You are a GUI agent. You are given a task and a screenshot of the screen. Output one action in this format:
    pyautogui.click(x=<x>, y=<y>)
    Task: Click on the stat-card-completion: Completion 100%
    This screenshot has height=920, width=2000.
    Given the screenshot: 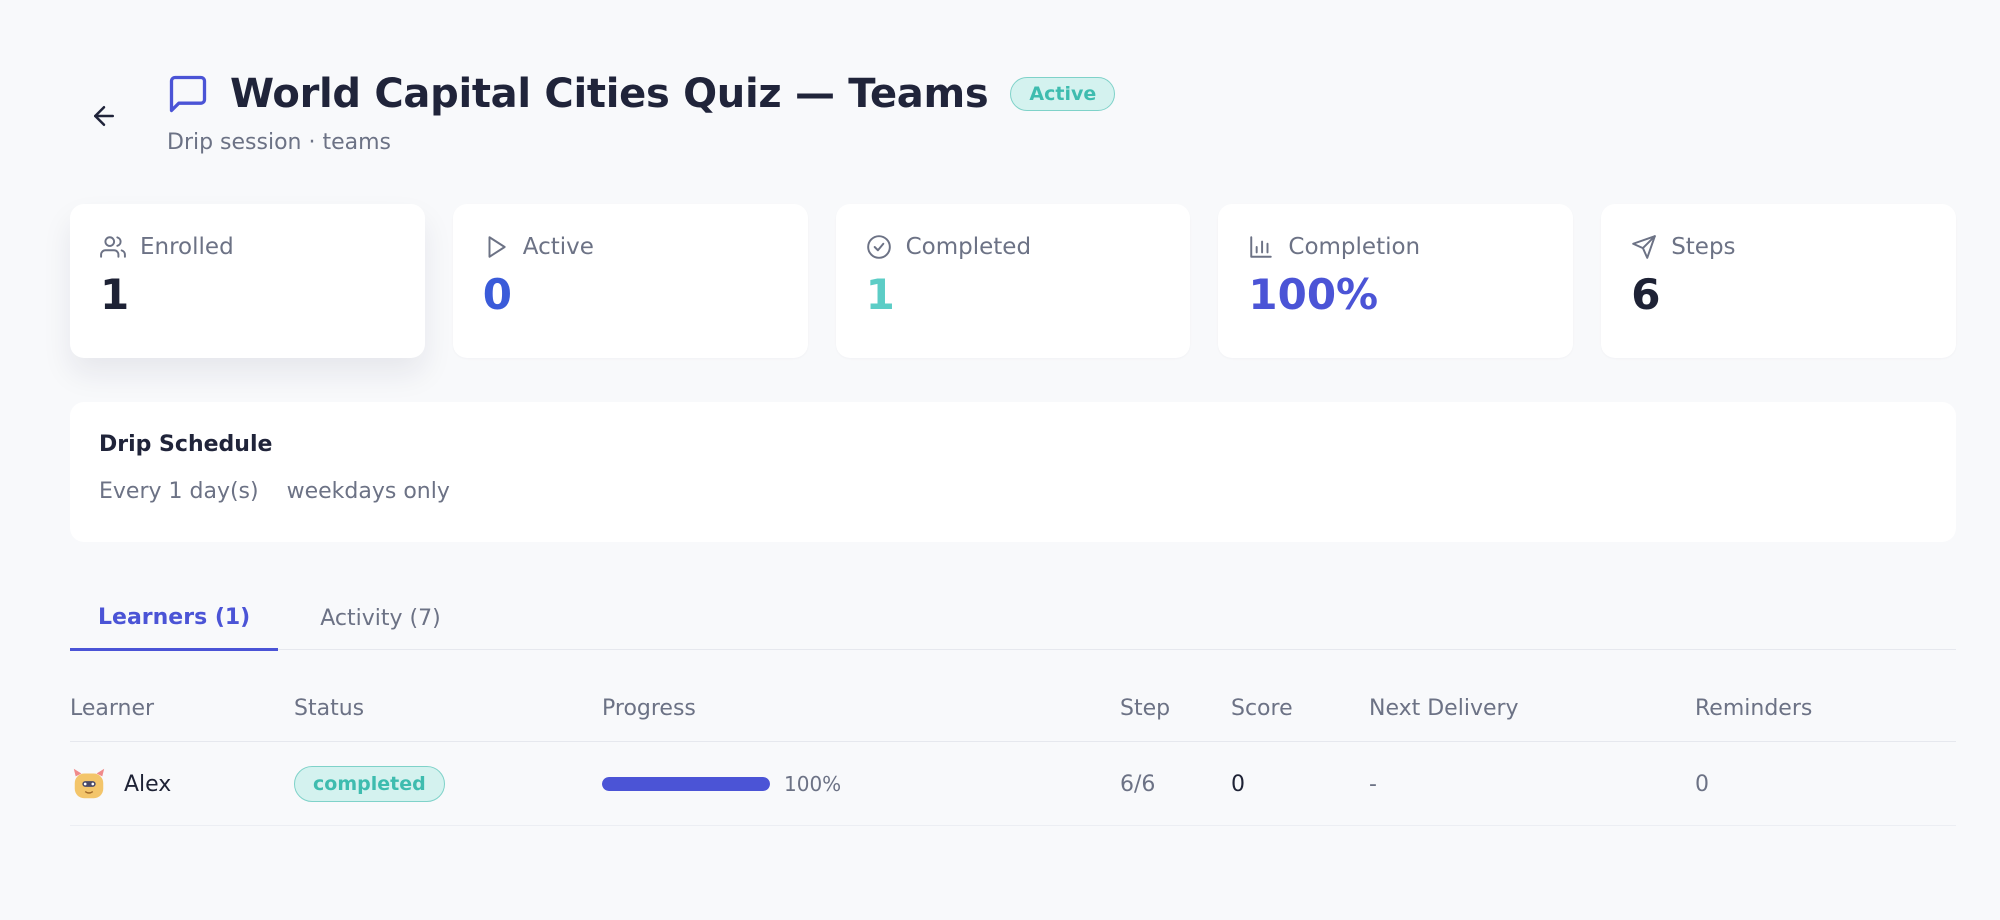 What is the action you would take?
    pyautogui.click(x=1396, y=281)
    